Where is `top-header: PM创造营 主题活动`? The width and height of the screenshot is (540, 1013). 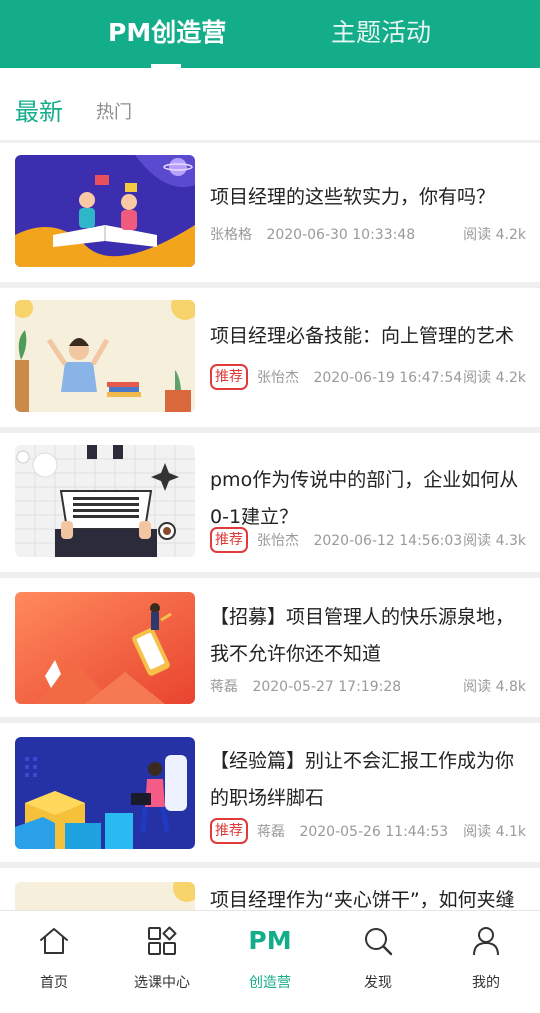
top-header: PM创造营 主题活动 is located at coordinates (270, 34).